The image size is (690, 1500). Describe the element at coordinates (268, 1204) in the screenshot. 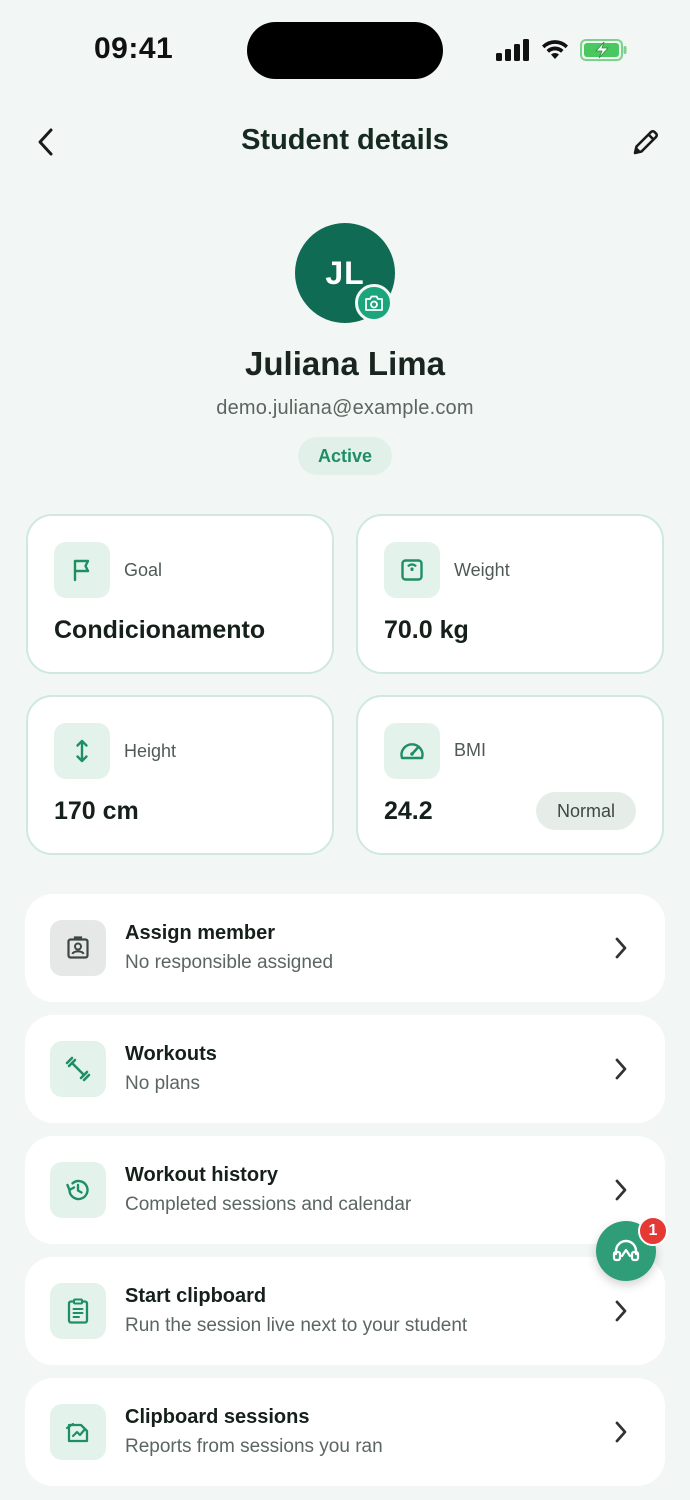

I see `list-item-subtitle: Completed sessions and calendar` at that location.